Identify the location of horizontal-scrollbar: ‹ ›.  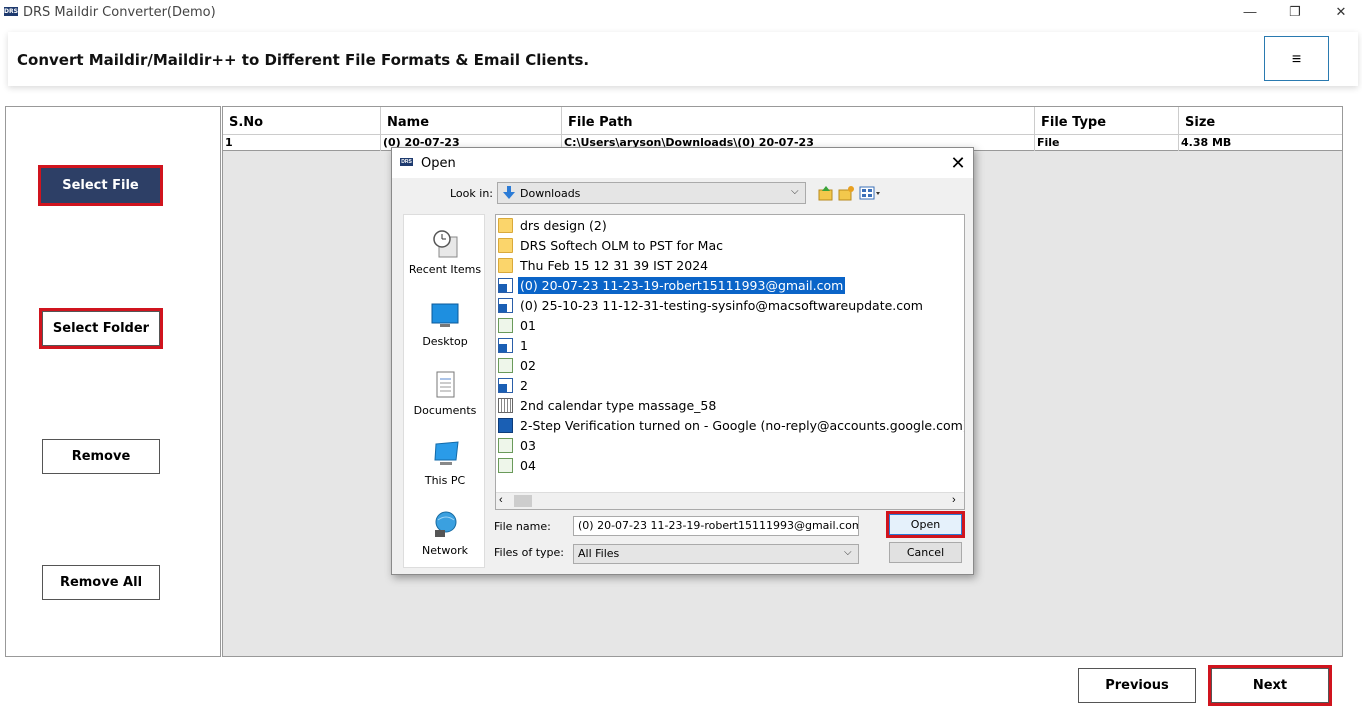
(730, 500).